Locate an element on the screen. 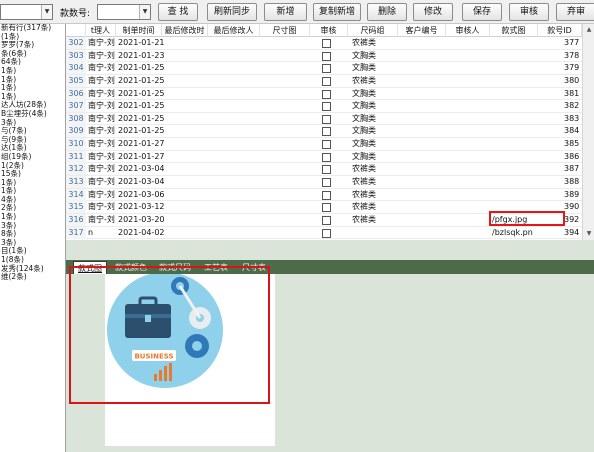 The width and height of the screenshot is (594, 452). table-row: 309 南宁-刘 2021-01-25 文胸类 384 is located at coordinates (324, 132).